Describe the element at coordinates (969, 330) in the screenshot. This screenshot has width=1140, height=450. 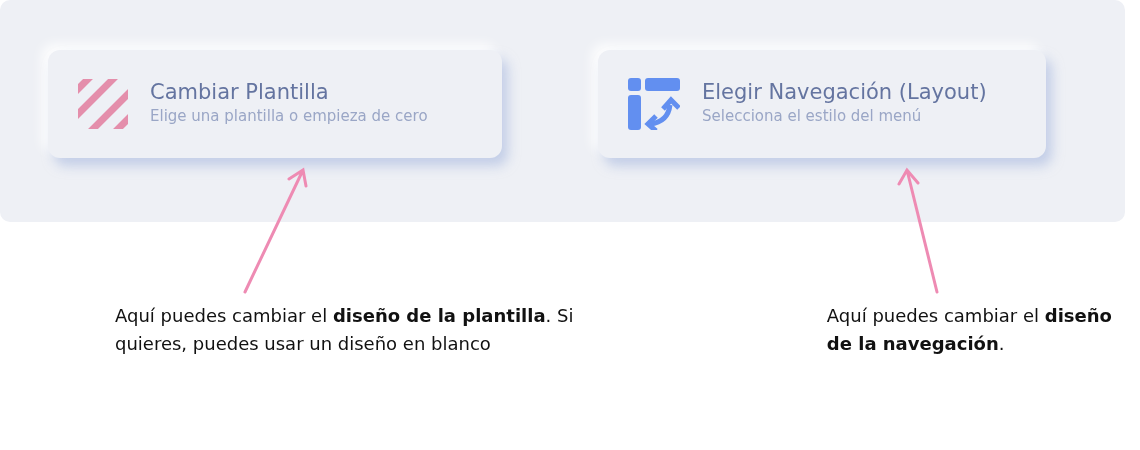
I see `annotation-text: Aquí puedes cambiar el diseño de la navegación.` at that location.